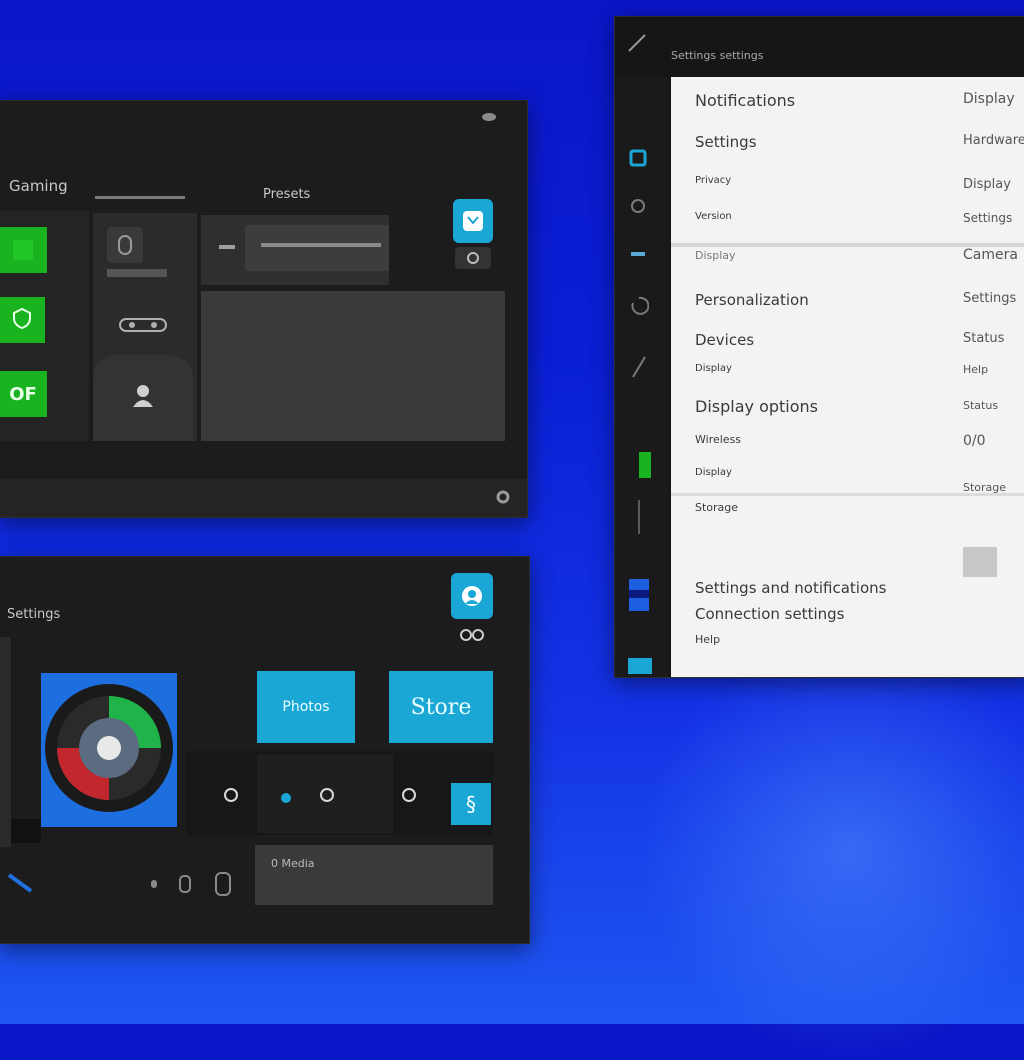 The image size is (1024, 1060). Describe the element at coordinates (23, 394) in the screenshot. I see `tile-green-of: OF` at that location.